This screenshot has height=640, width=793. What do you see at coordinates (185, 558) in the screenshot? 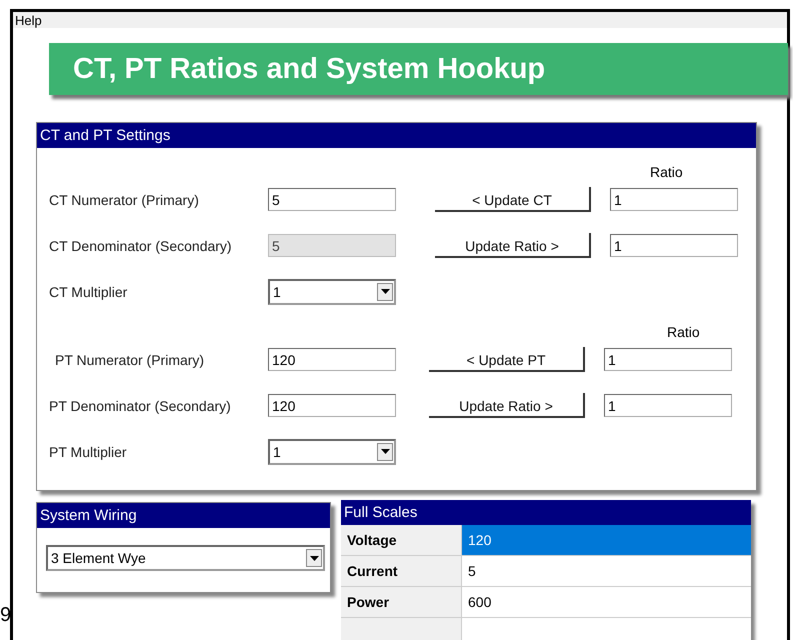
I see `dropdown: 3 Element Wye` at bounding box center [185, 558].